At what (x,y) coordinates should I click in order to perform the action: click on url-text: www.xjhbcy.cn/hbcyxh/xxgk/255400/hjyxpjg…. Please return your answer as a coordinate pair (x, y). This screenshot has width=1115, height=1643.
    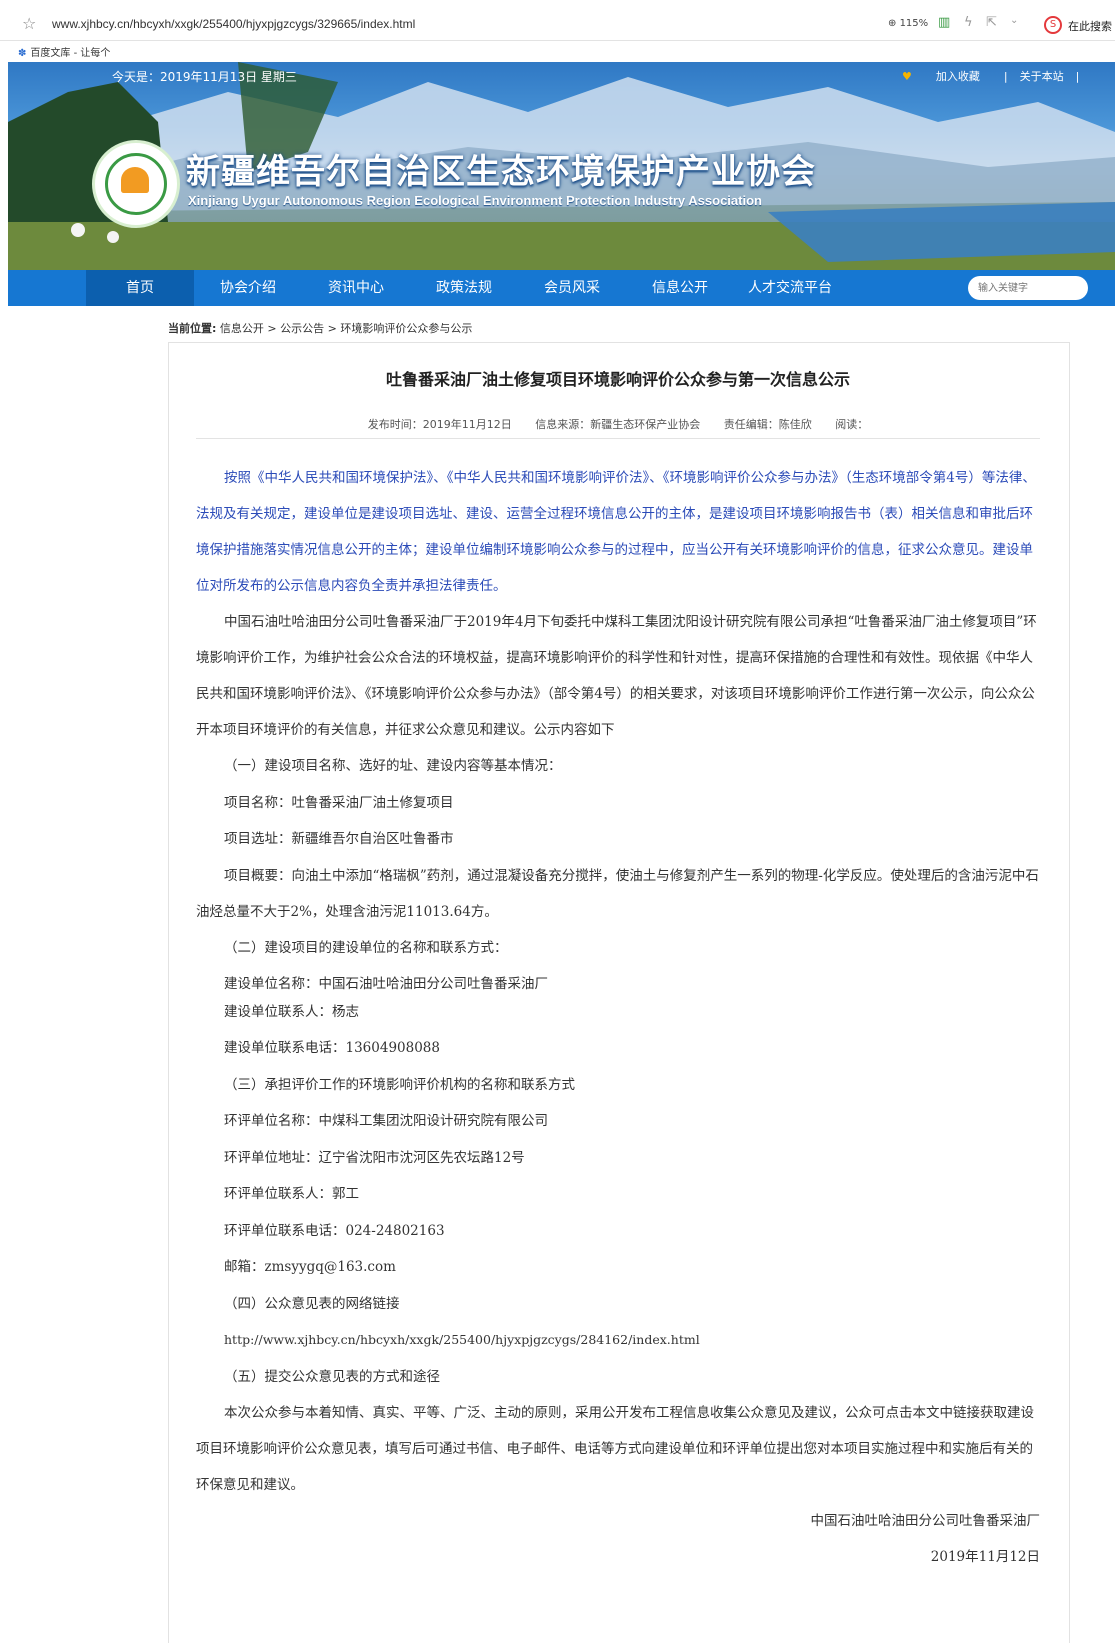
    Looking at the image, I should click on (233, 24).